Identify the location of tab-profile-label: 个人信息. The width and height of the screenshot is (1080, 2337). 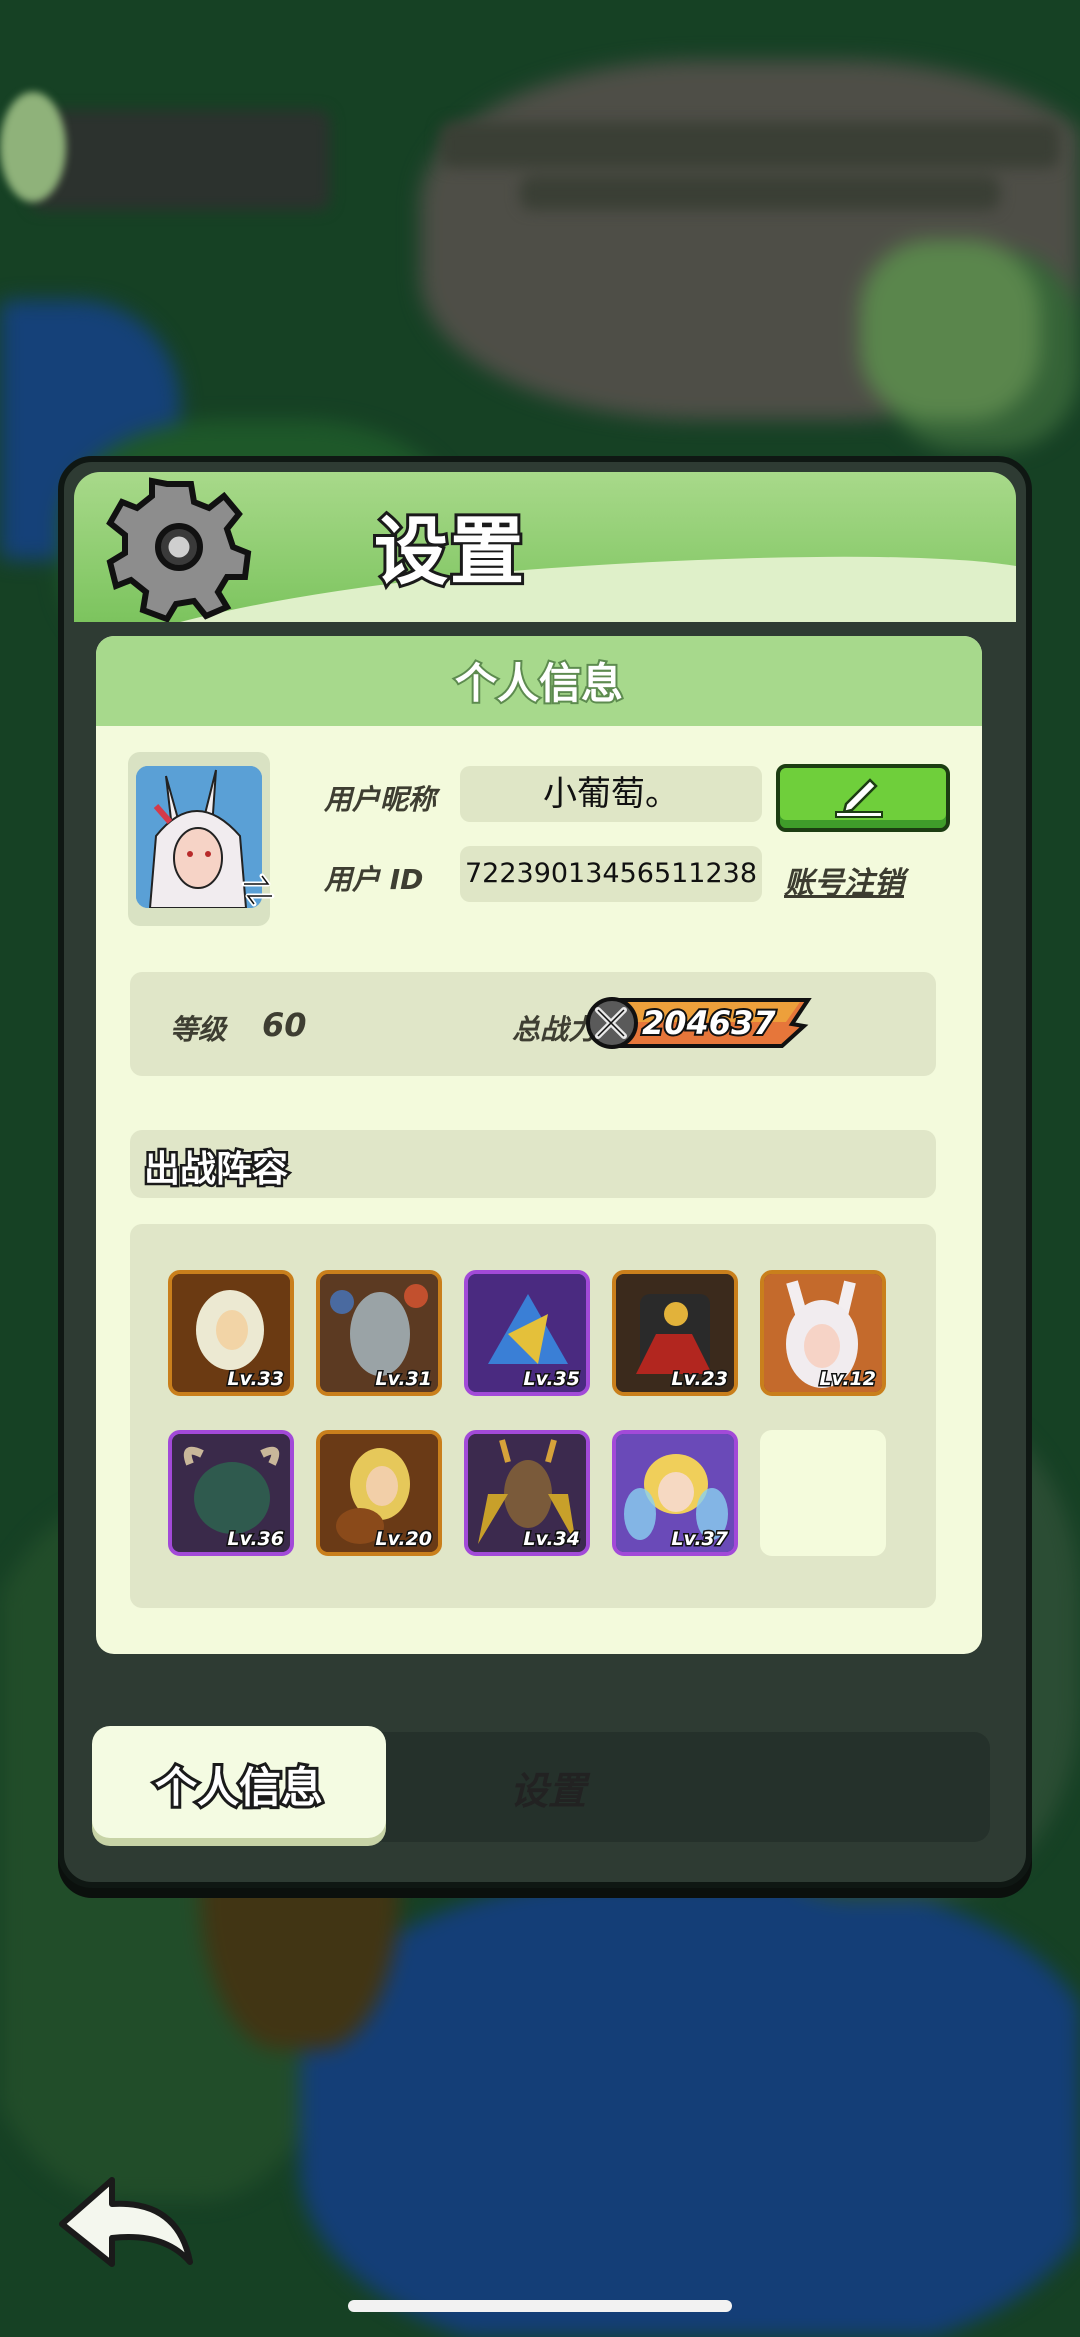
(239, 1787).